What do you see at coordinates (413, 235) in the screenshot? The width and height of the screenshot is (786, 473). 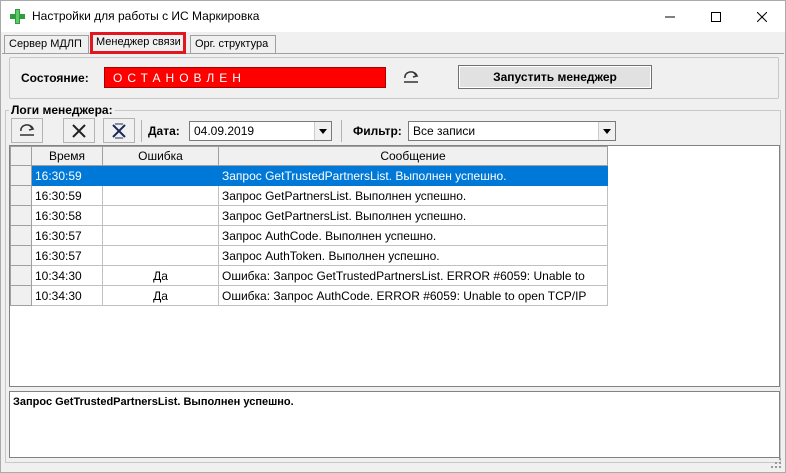 I see `cell-message: Запрос AuthCode. Выполнен успешно.` at bounding box center [413, 235].